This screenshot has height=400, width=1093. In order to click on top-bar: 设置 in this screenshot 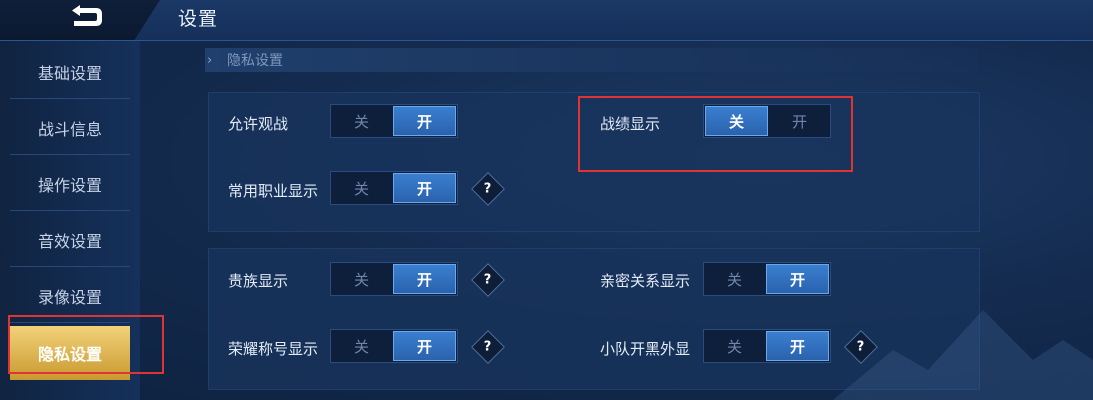, I will do `click(546, 20)`.